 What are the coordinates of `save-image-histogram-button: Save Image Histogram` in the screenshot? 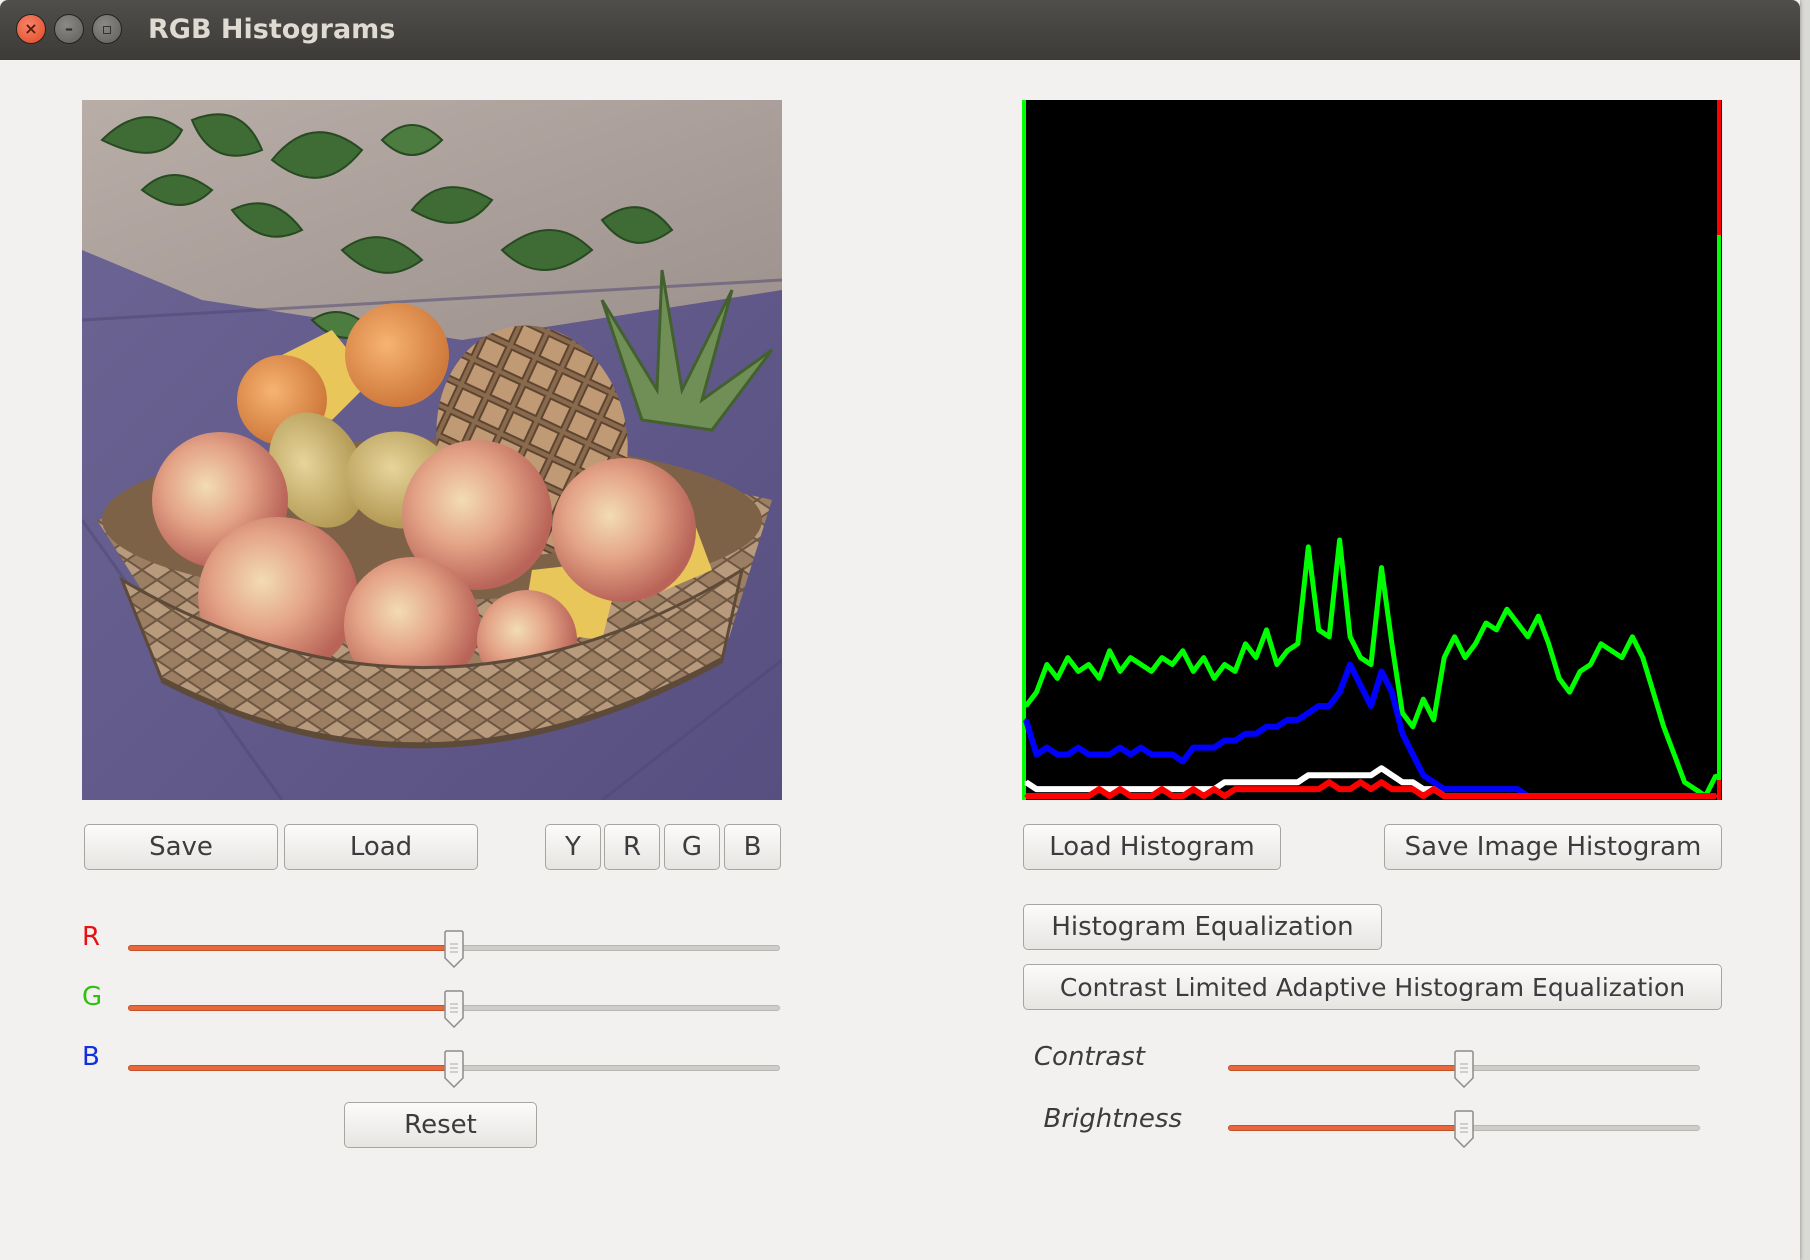 It's located at (1553, 847).